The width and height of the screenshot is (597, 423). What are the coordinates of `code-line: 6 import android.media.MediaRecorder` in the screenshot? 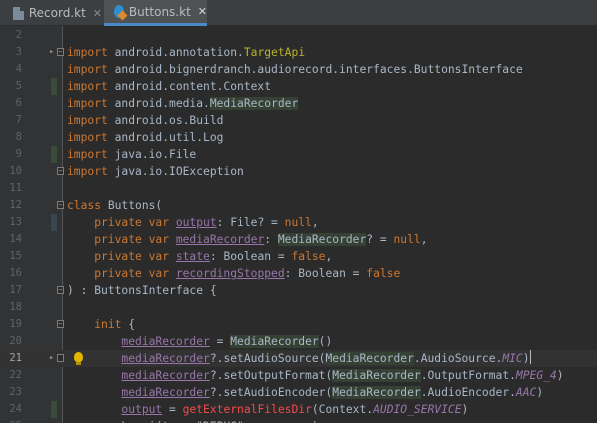 It's located at (298, 103).